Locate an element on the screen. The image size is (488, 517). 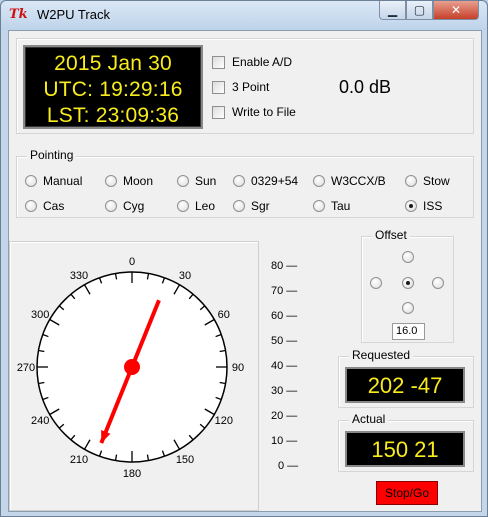
pointing-option-stow: Stow is located at coordinates (427, 181).